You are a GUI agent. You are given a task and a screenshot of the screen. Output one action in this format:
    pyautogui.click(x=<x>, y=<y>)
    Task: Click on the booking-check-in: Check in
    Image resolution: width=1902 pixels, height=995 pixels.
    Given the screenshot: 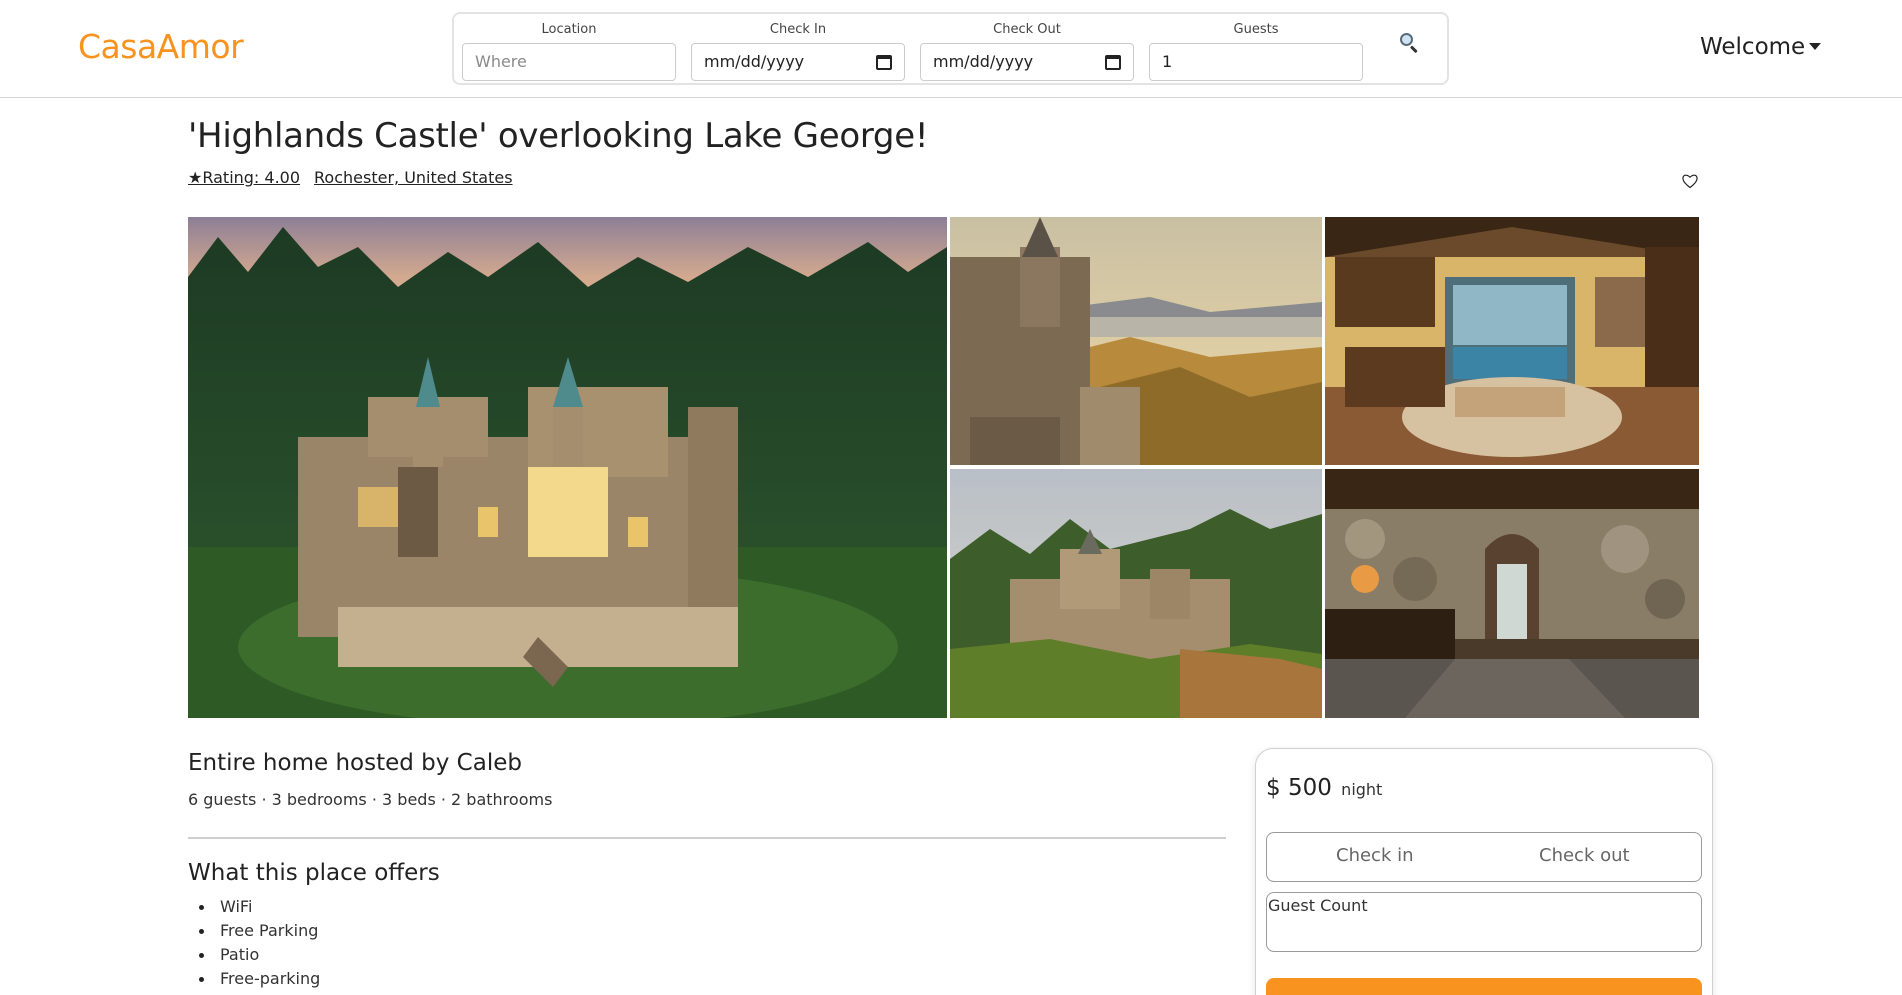 What is the action you would take?
    pyautogui.click(x=1375, y=855)
    